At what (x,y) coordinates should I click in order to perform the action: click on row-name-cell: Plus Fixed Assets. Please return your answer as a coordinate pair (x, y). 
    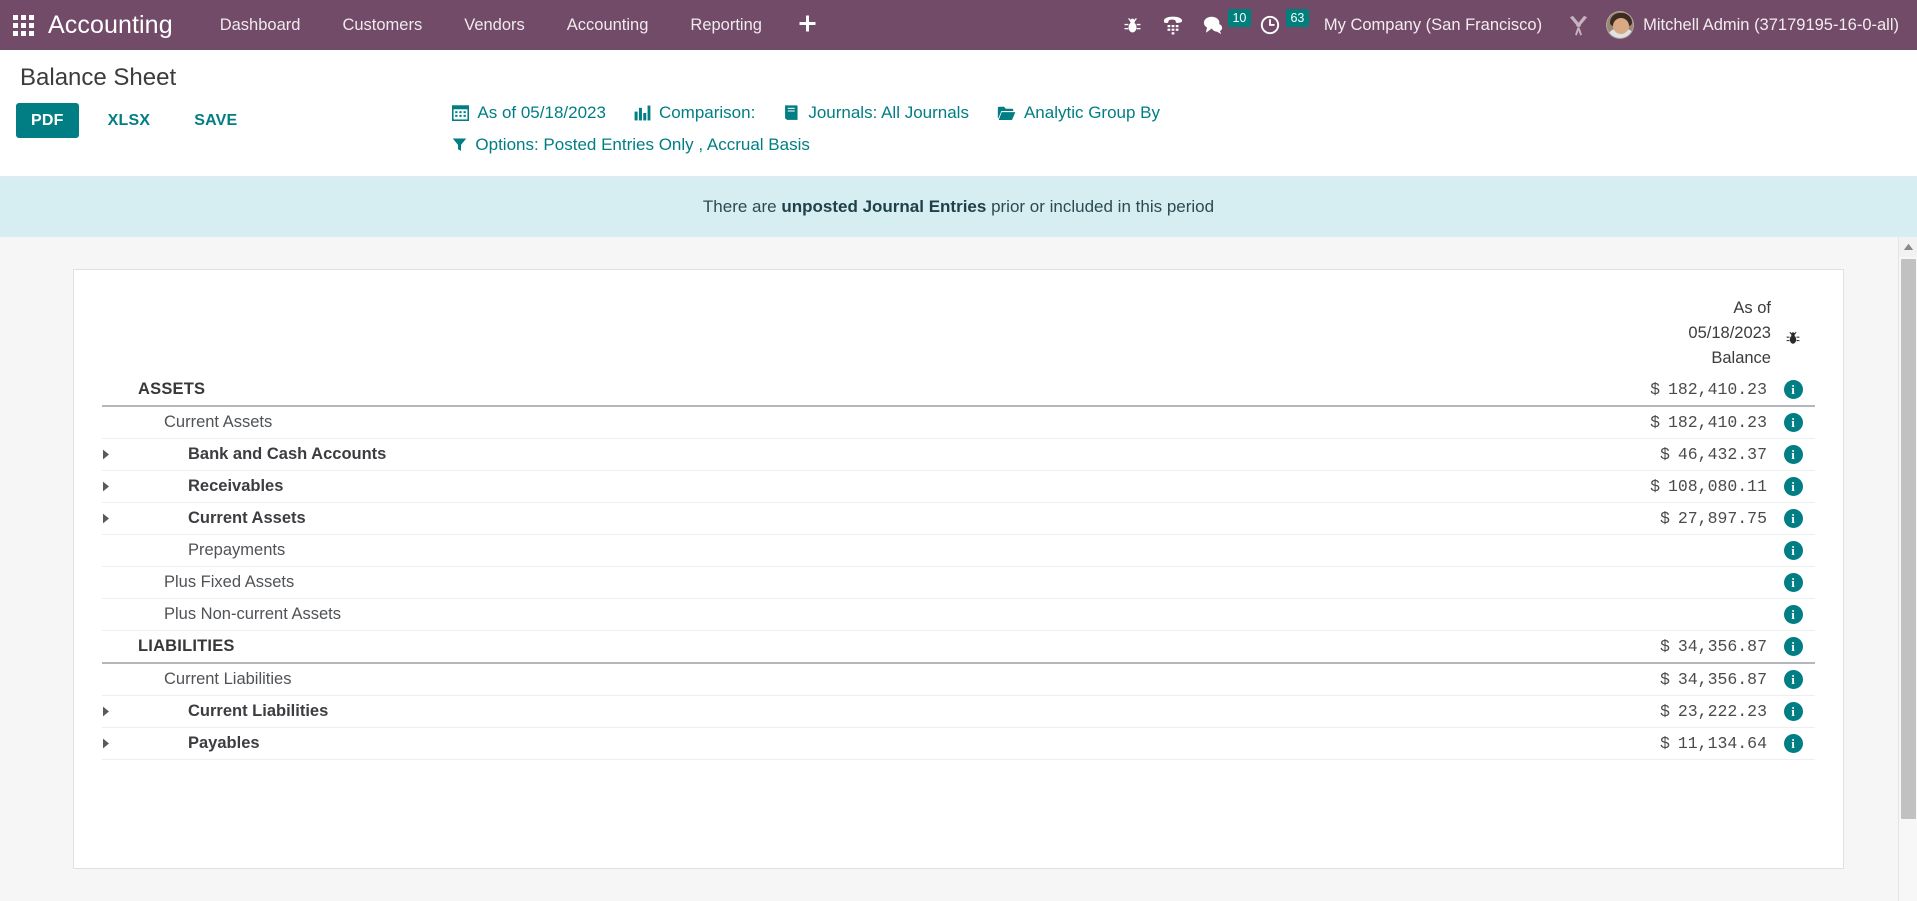
    Looking at the image, I should click on (829, 583).